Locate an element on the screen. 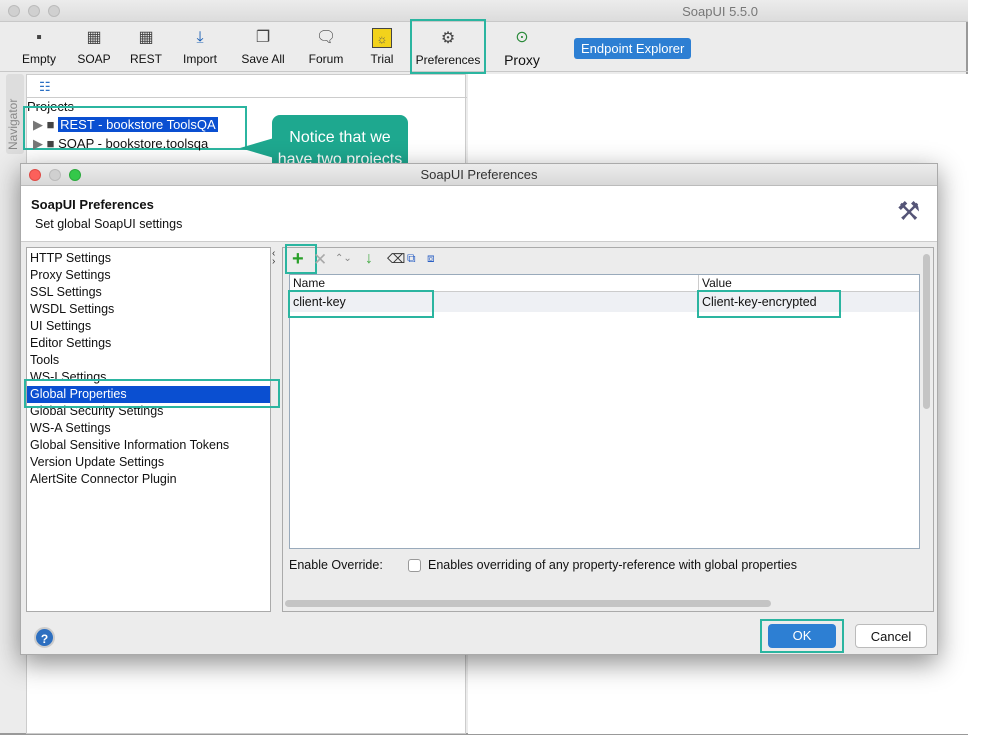 The height and width of the screenshot is (748, 985). import-button: ⤓ Import is located at coordinates (200, 47).